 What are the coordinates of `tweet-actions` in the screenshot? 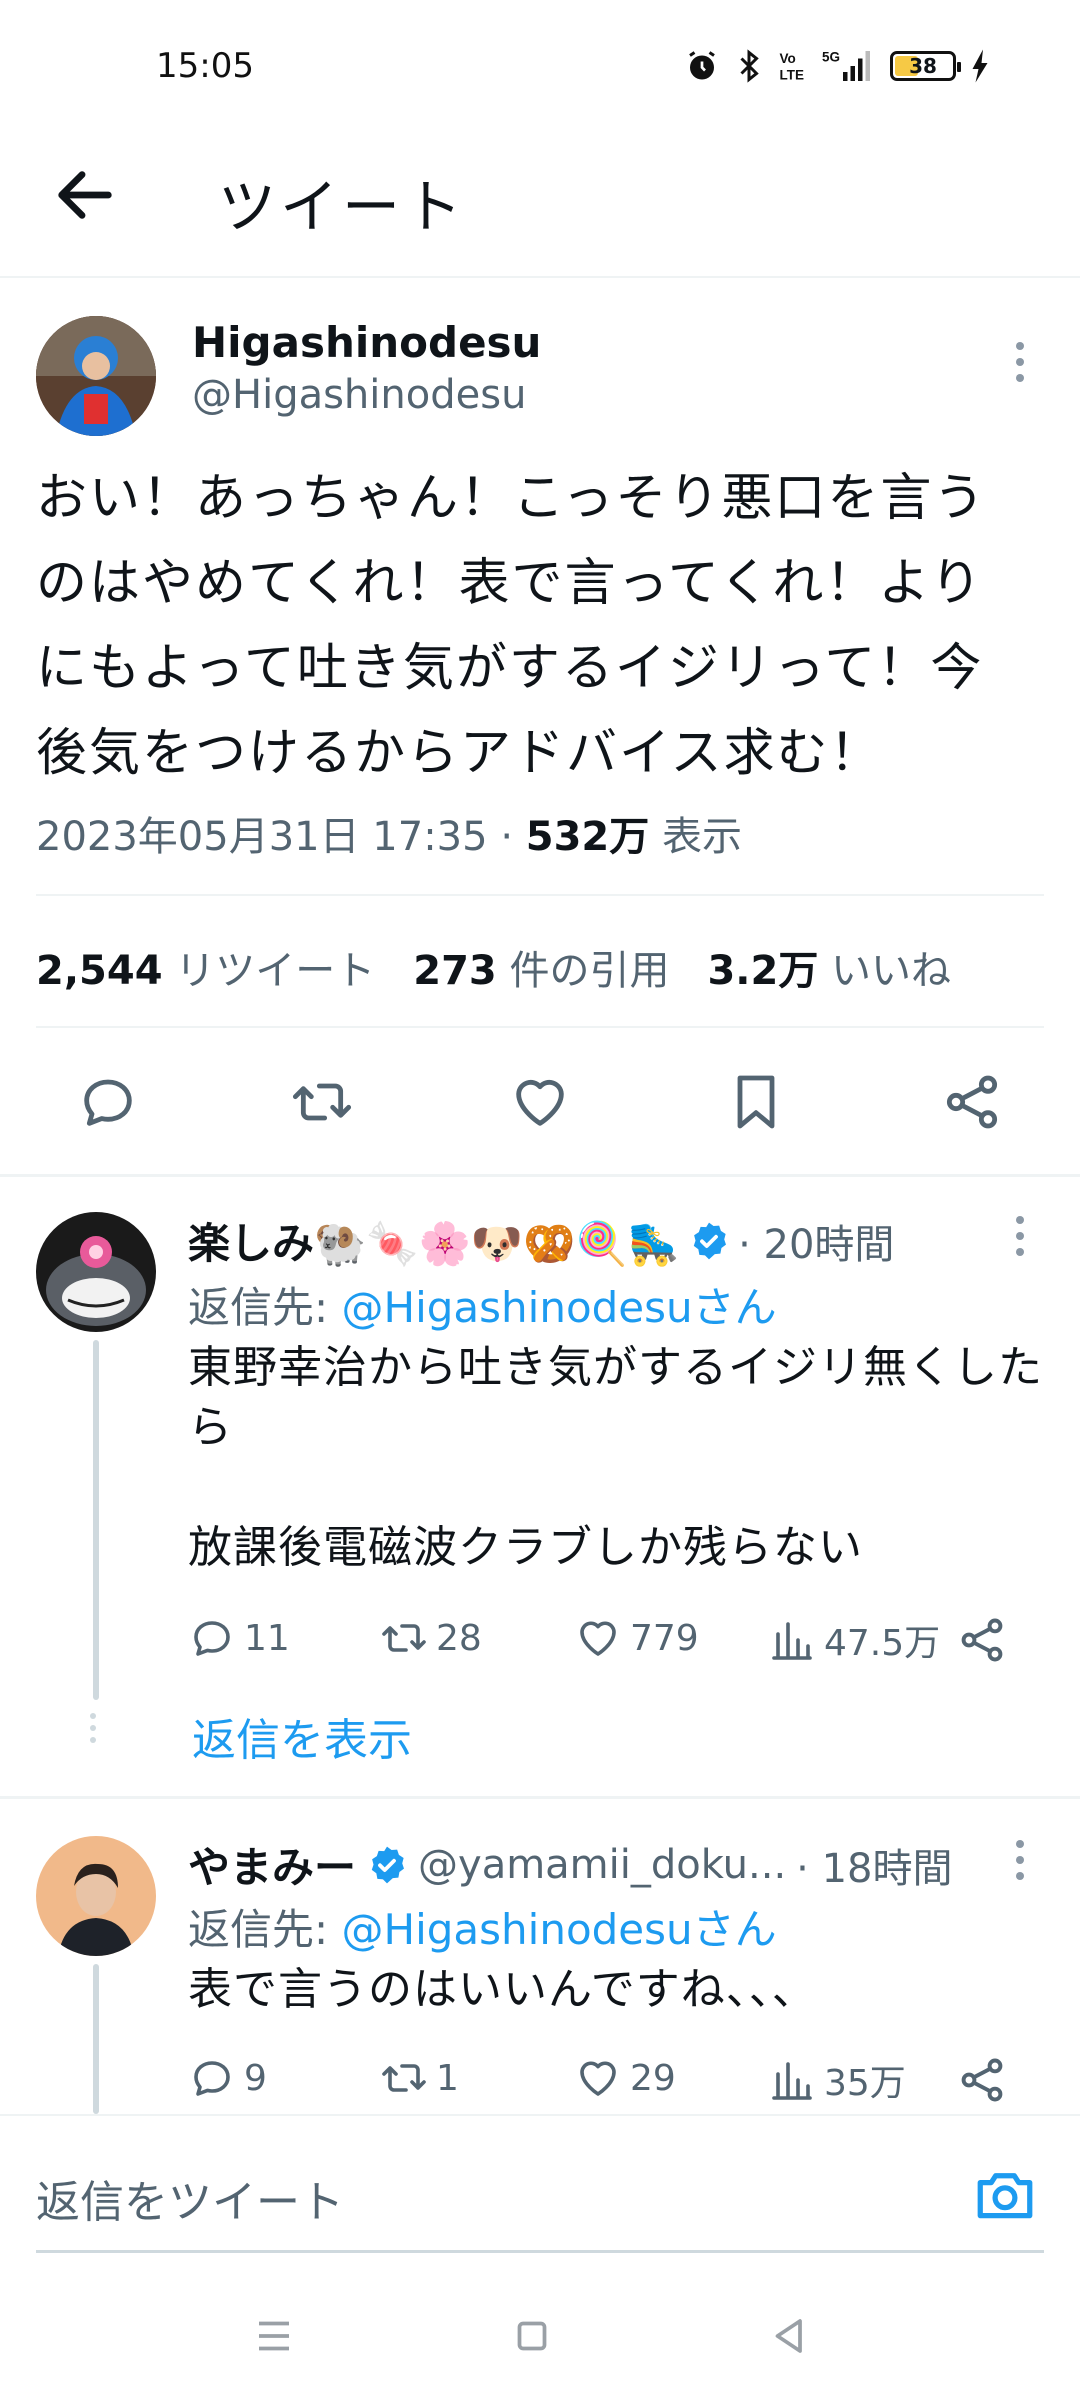 It's located at (540, 1102).